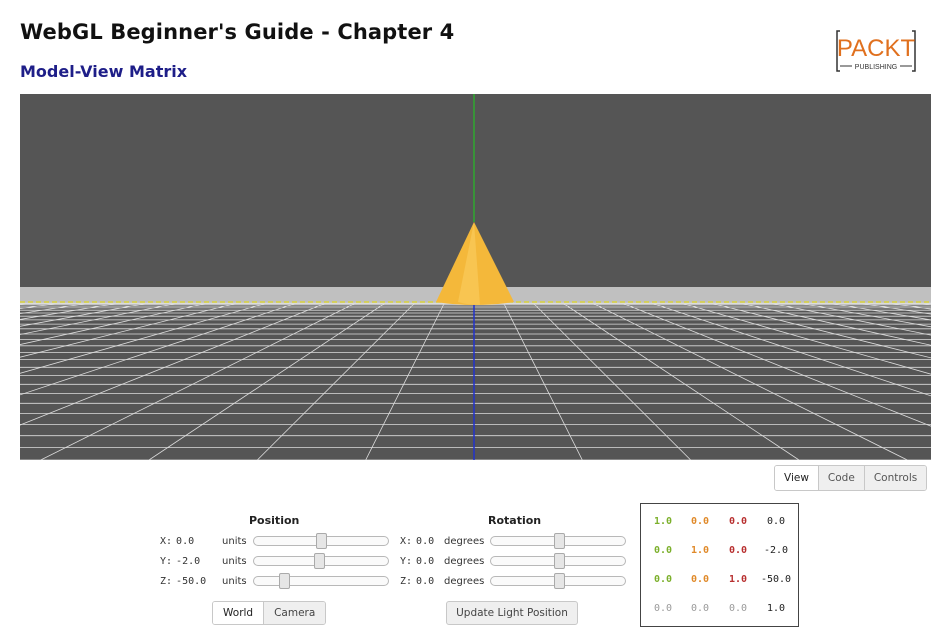  I want to click on packt-logo: PACKT PUBLISHING, so click(876, 51).